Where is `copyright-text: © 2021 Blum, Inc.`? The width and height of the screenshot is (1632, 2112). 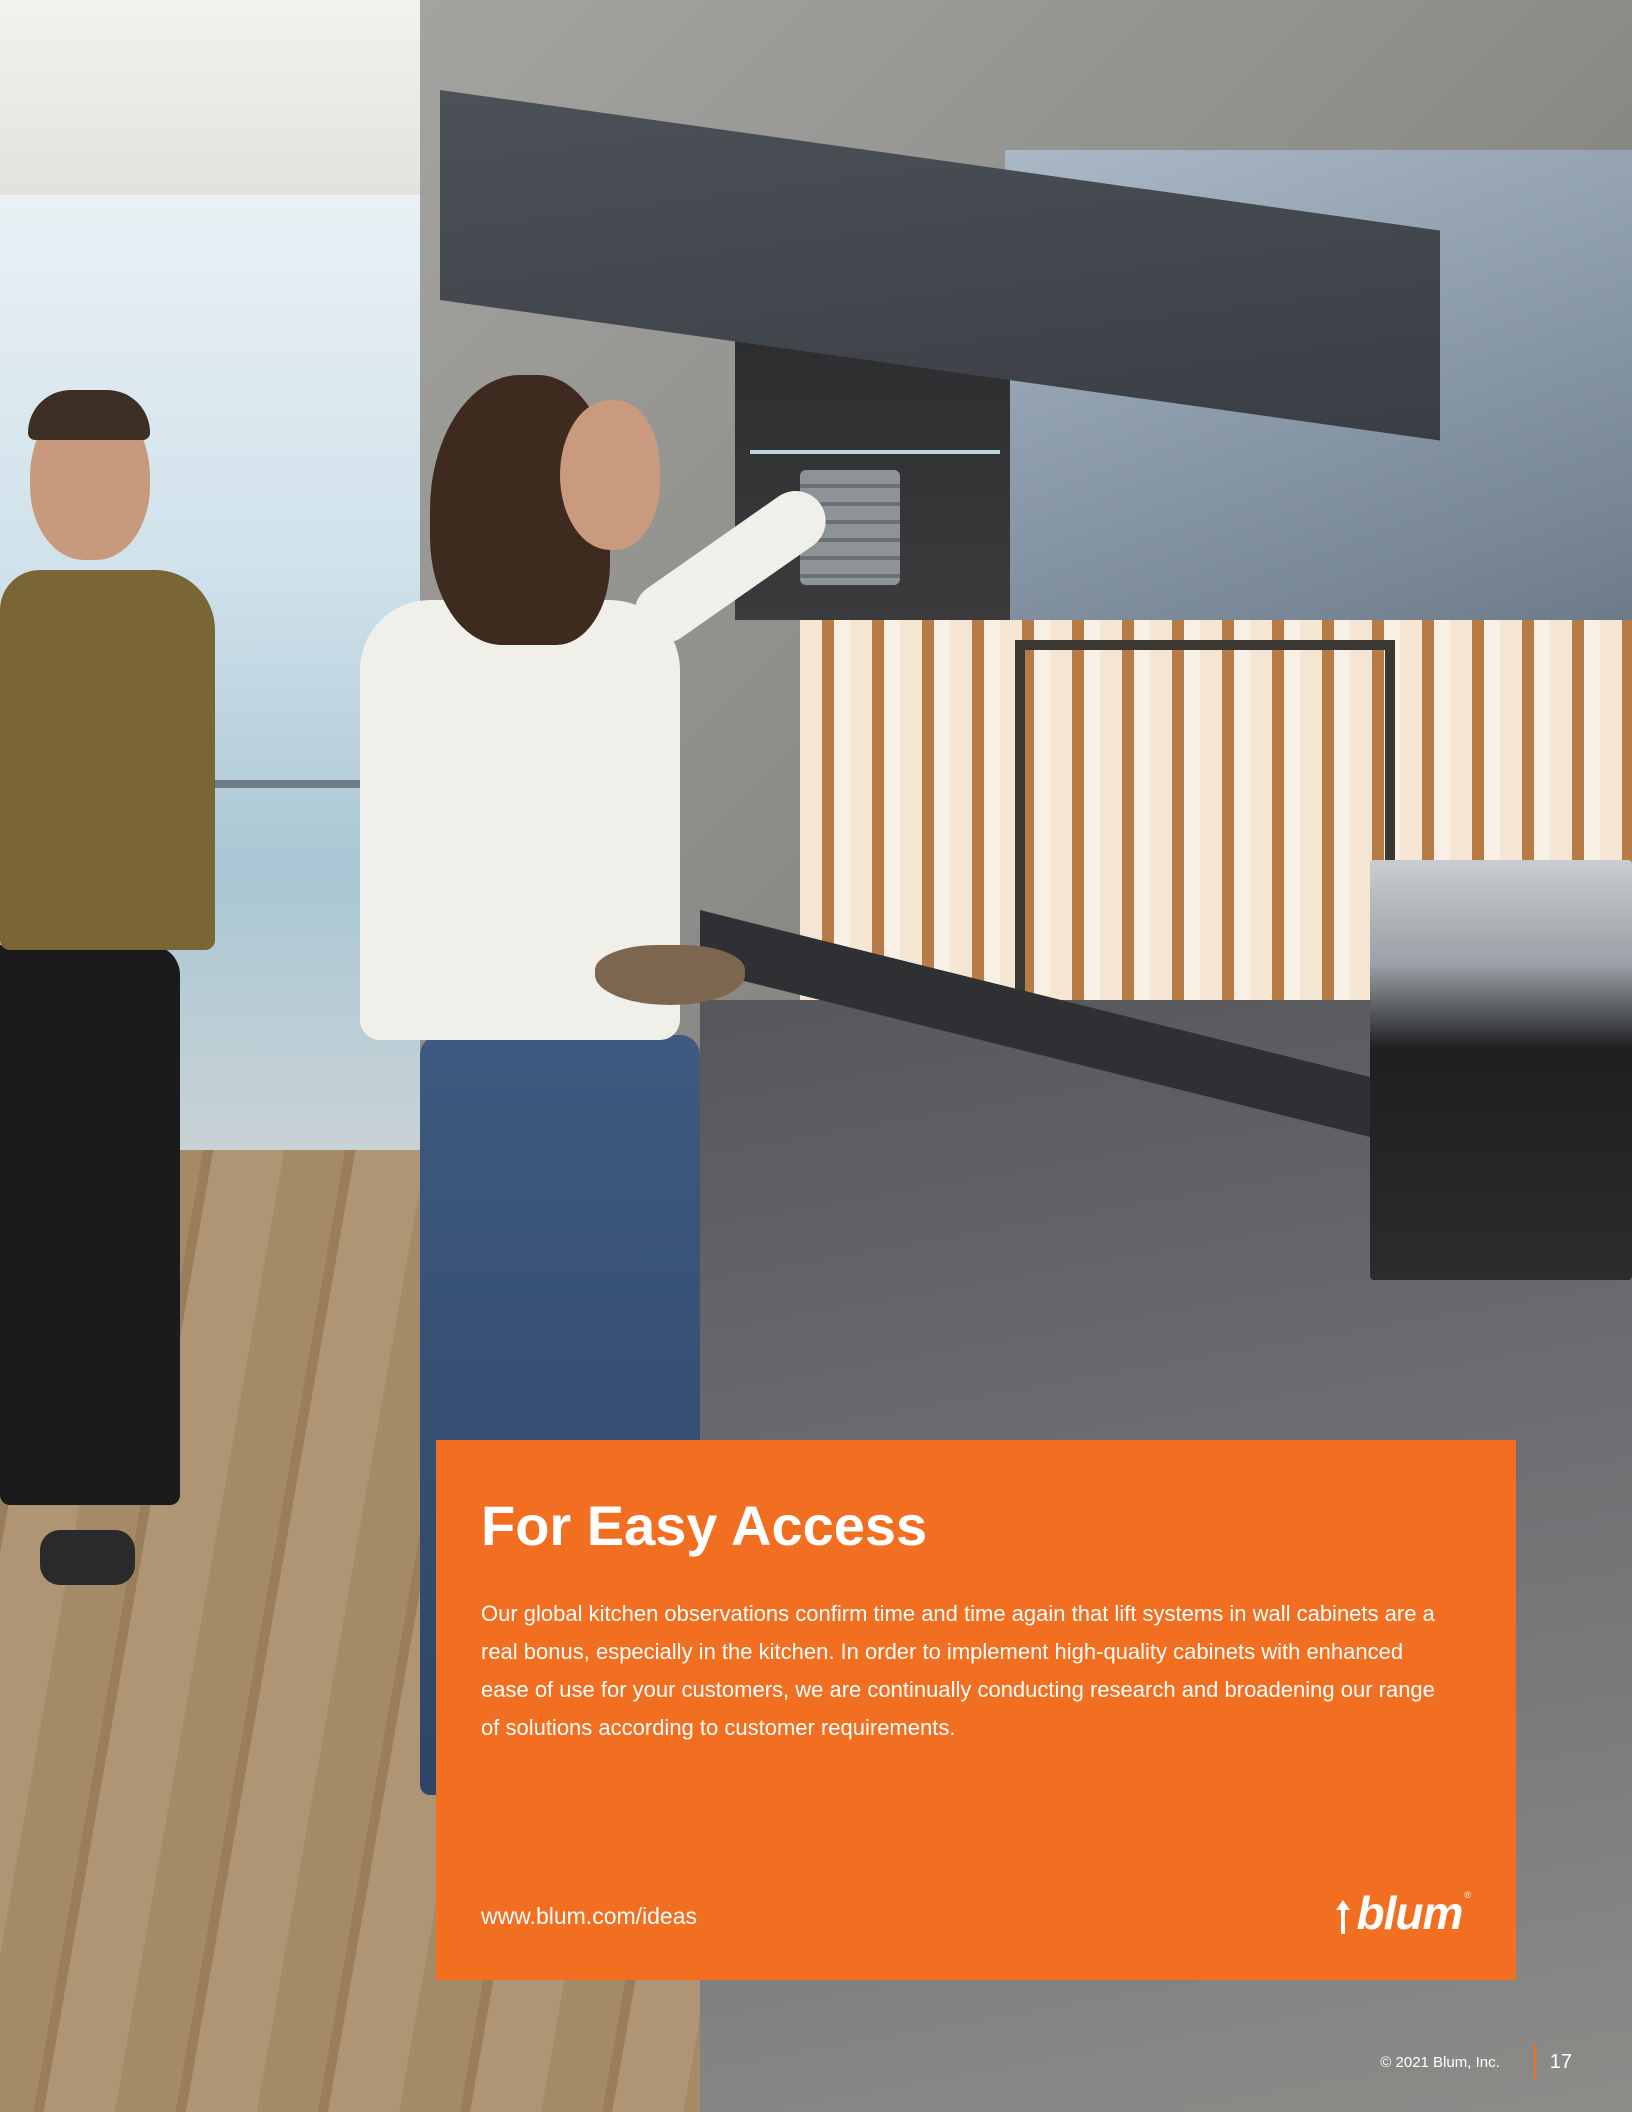
copyright-text: © 2021 Blum, Inc. is located at coordinates (1440, 2062).